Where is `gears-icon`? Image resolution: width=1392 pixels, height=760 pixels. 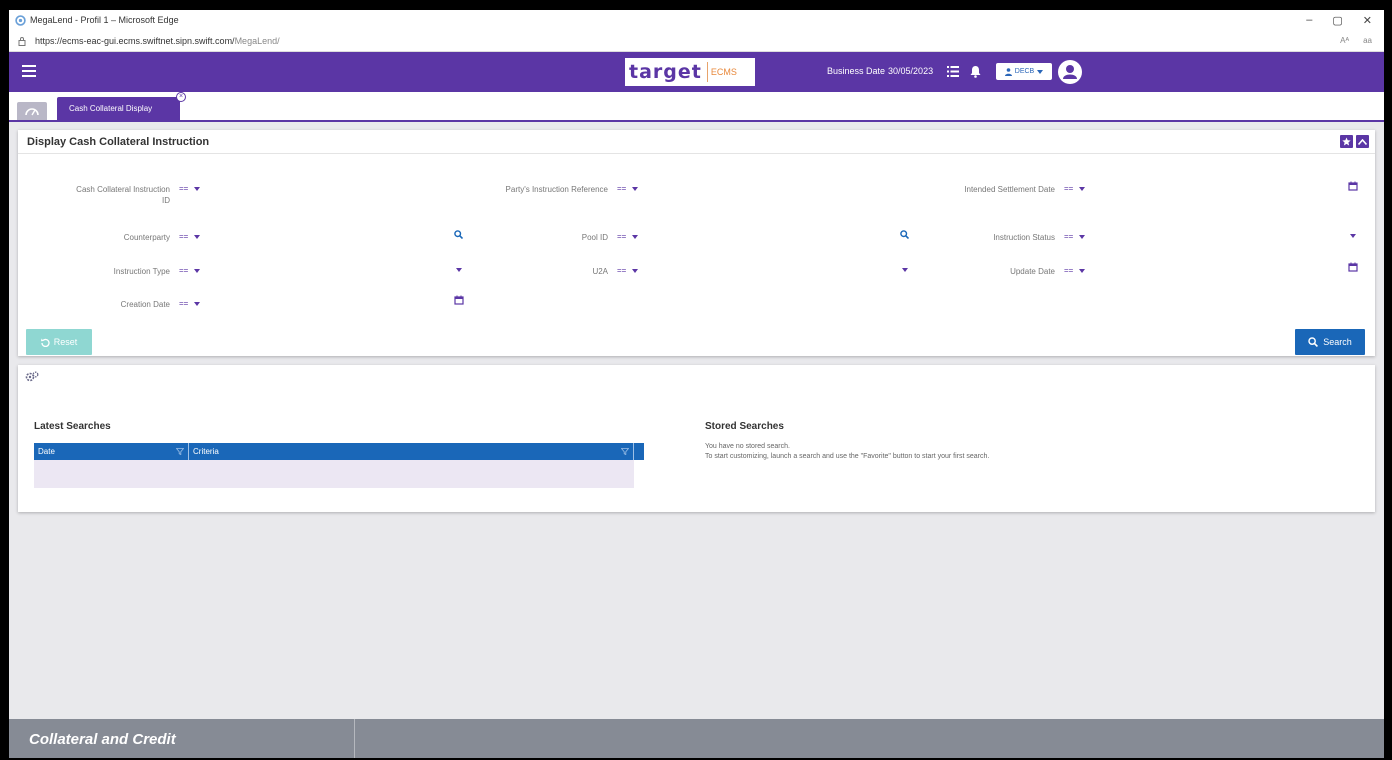
gears-icon is located at coordinates (32, 377).